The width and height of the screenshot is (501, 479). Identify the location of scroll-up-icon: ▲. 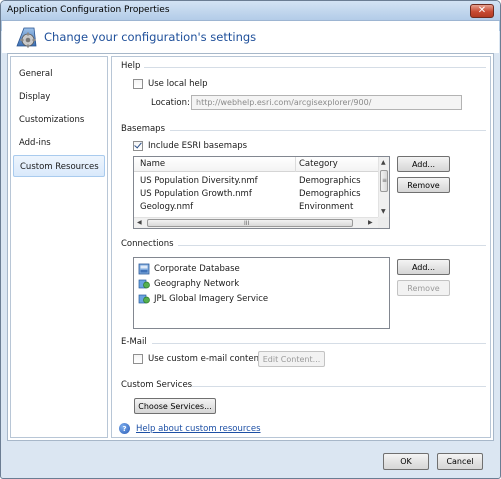
(383, 162).